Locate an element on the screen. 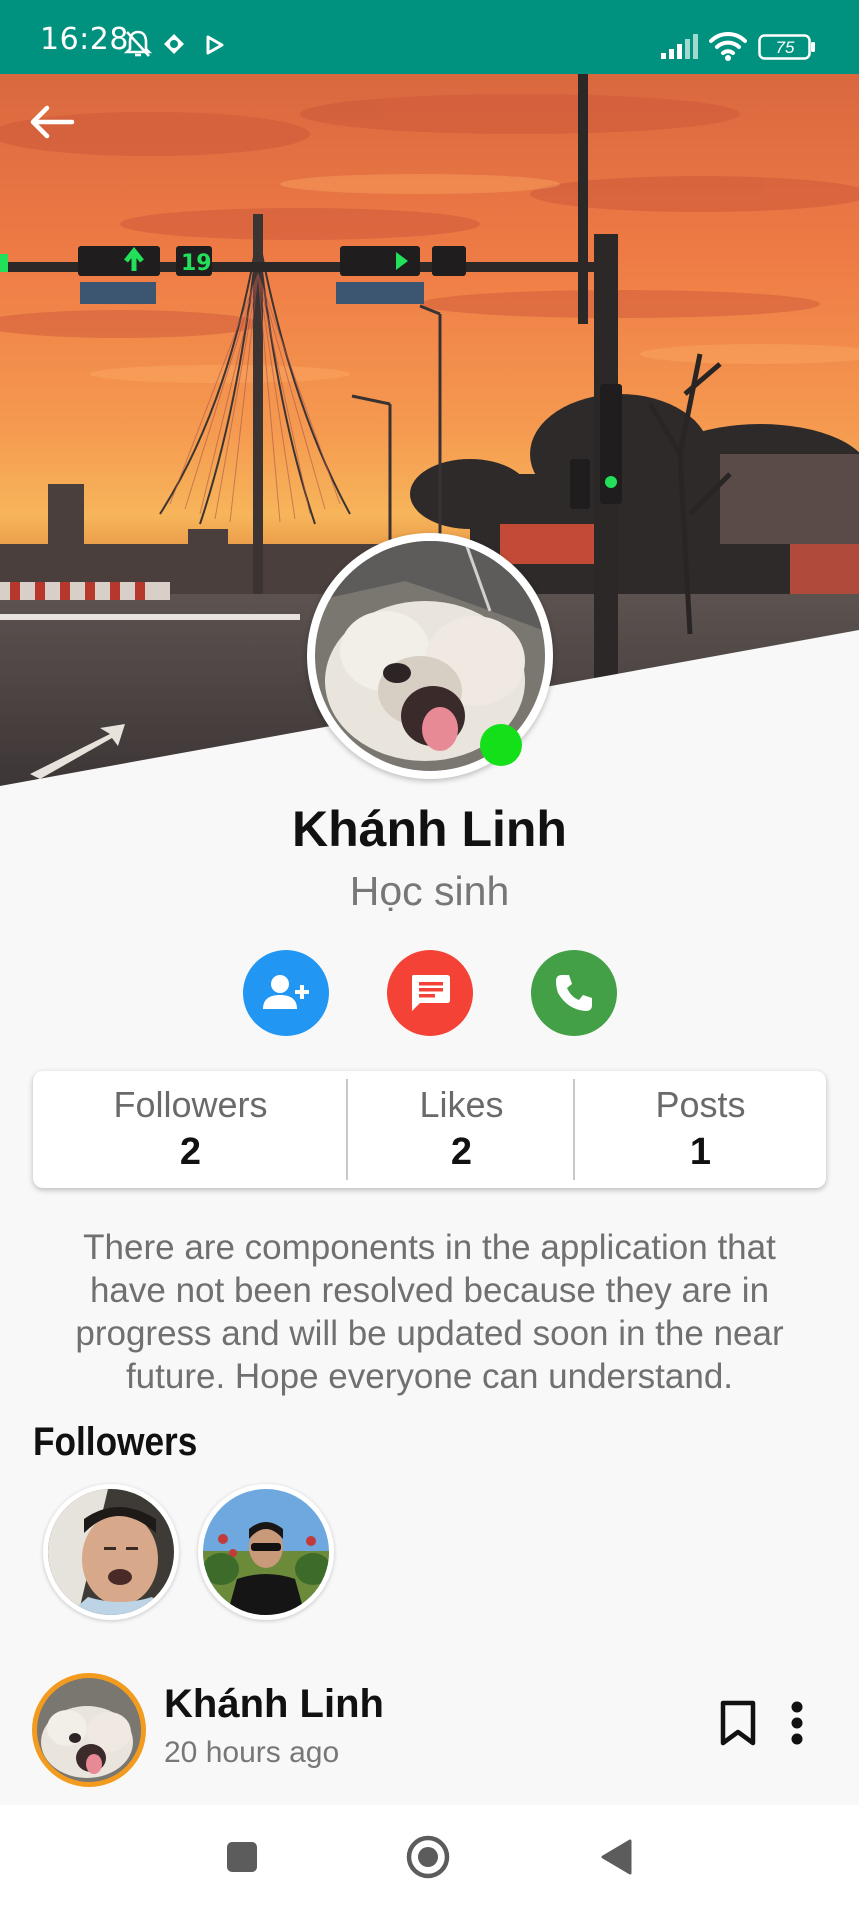 This screenshot has width=859, height=1908. bookmark-icon is located at coordinates (738, 1723).